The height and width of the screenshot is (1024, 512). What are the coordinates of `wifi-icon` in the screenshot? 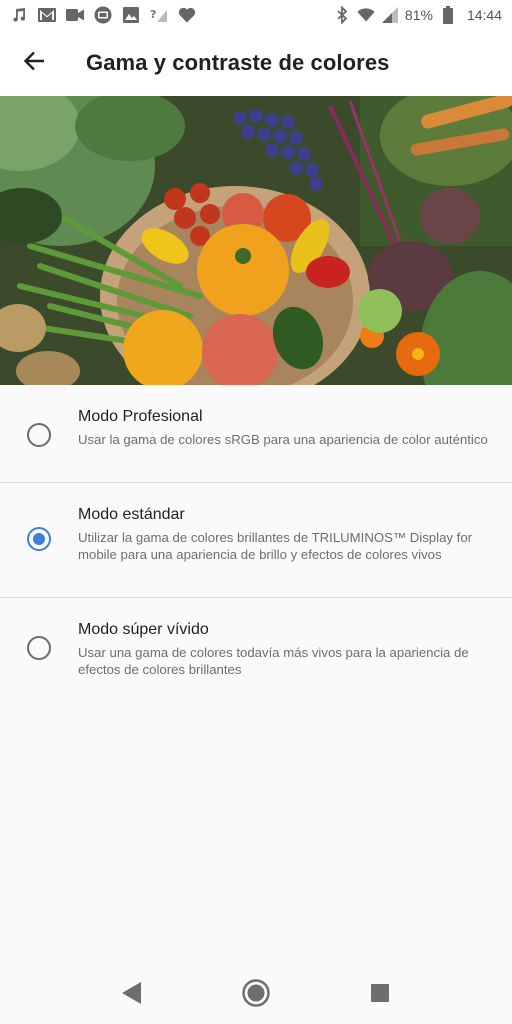 It's located at (366, 15).